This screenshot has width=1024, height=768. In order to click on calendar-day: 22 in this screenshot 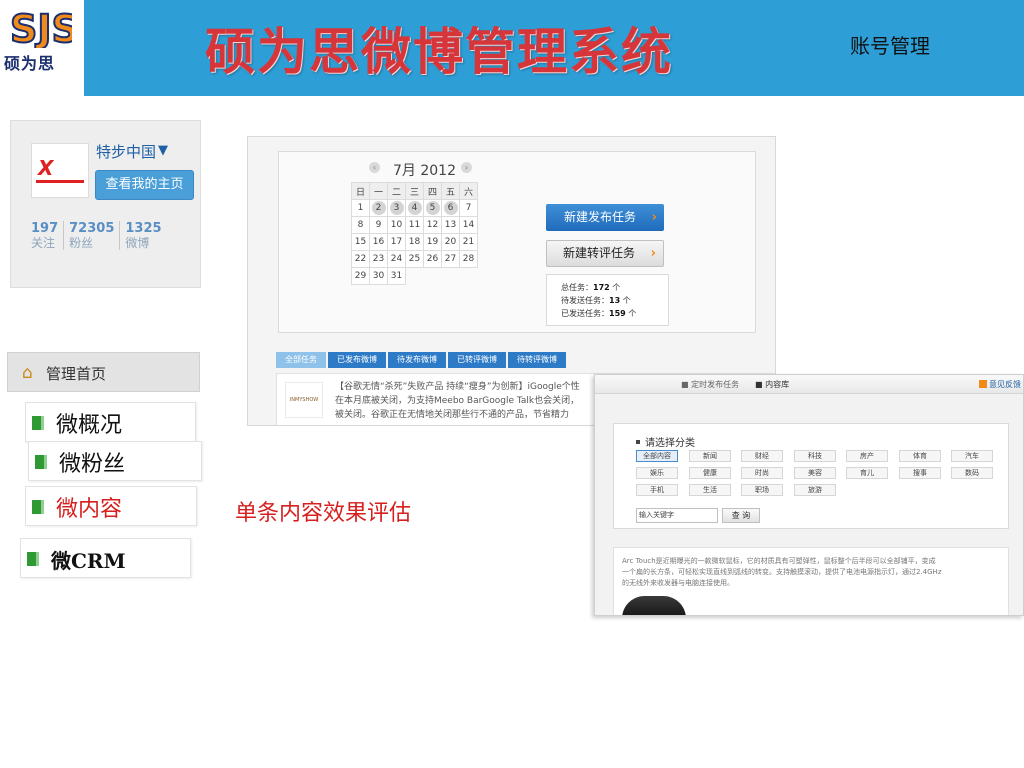, I will do `click(360, 259)`.